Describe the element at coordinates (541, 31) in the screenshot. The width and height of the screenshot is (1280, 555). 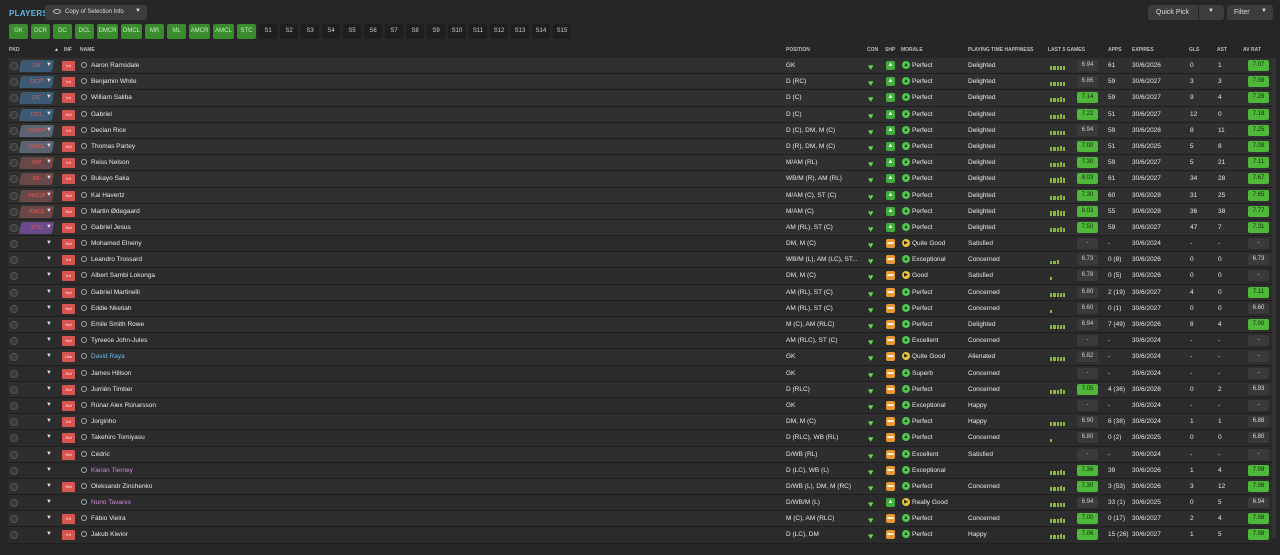
I see `position-pill-s14: S14` at that location.